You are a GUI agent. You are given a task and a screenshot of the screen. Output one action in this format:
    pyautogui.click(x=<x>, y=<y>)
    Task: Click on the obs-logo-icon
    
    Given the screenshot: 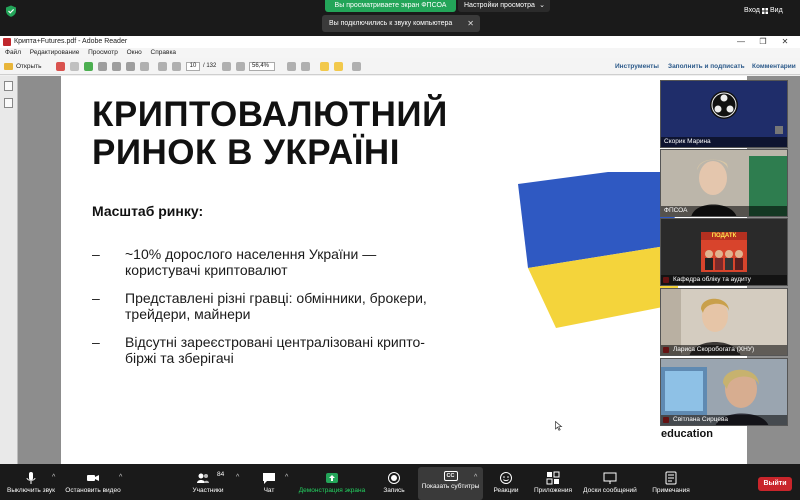 What is the action you would take?
    pyautogui.click(x=724, y=105)
    